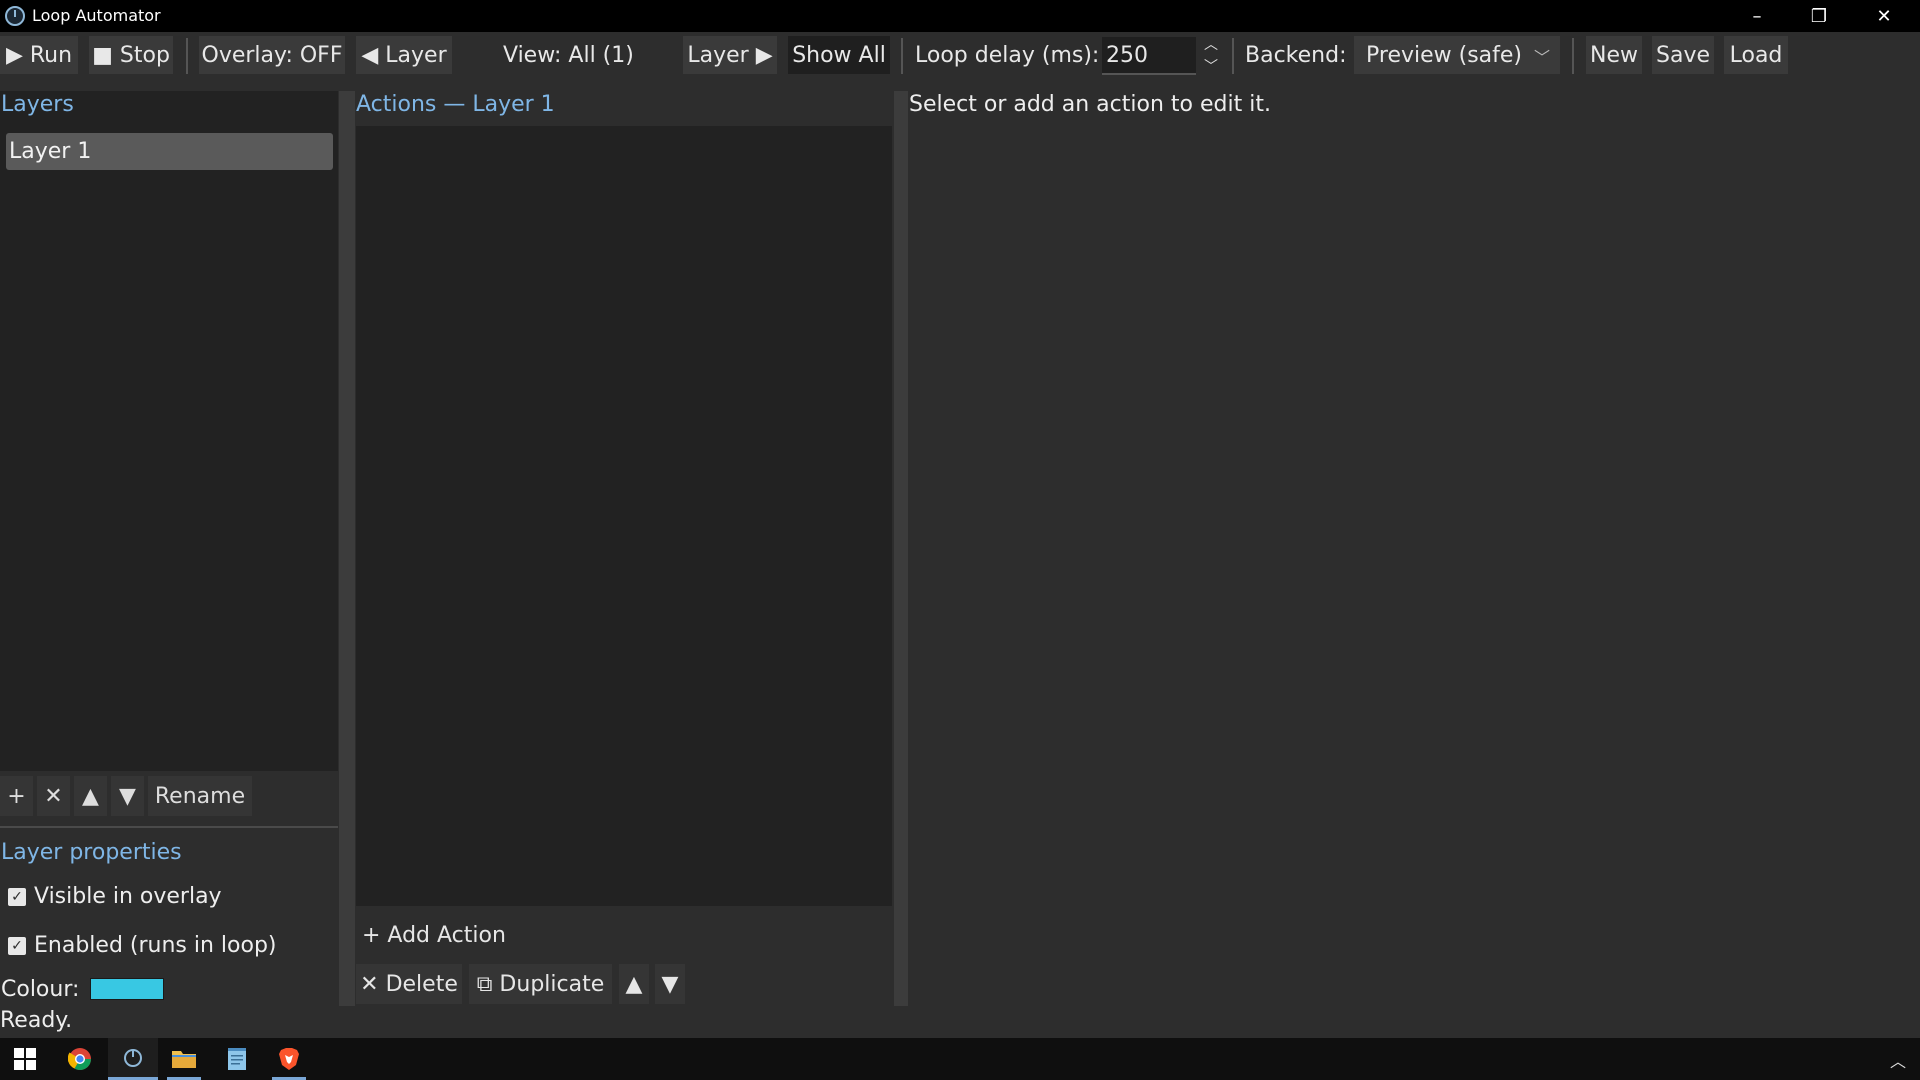  Describe the element at coordinates (127, 796) in the screenshot. I see `move-layer-down-button: ▼` at that location.